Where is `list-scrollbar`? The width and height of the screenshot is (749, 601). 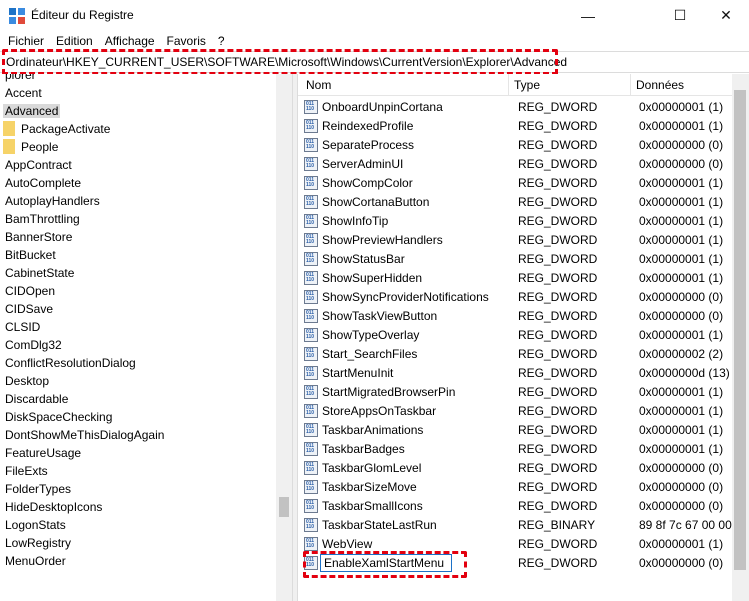 list-scrollbar is located at coordinates (740, 337).